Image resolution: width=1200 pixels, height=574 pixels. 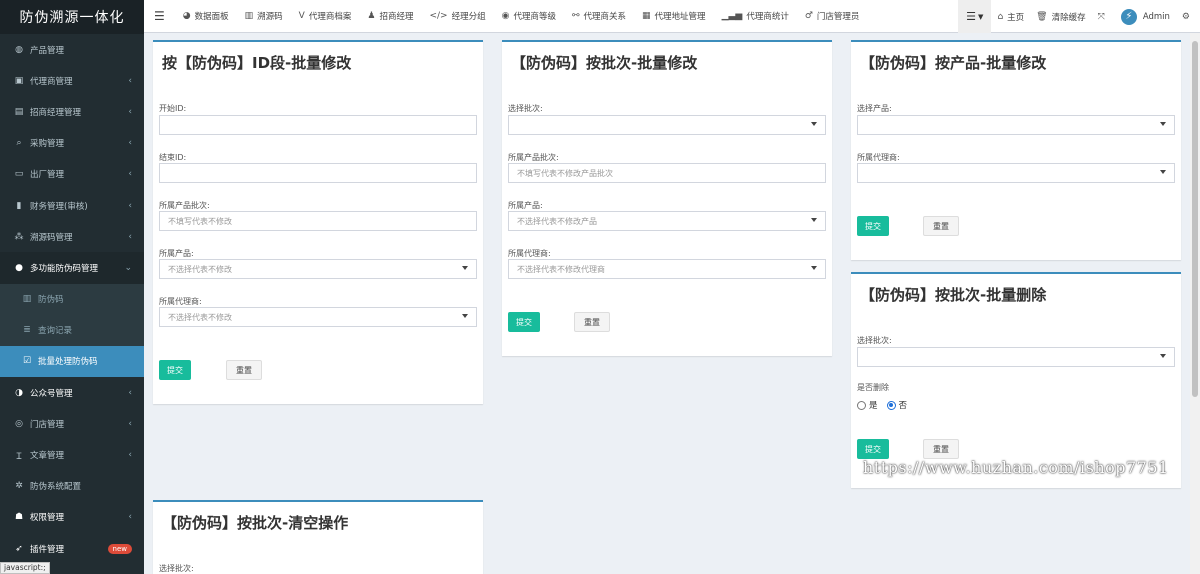 What do you see at coordinates (47, 549) in the screenshot?
I see `sidebar-item-label: 插件管理` at bounding box center [47, 549].